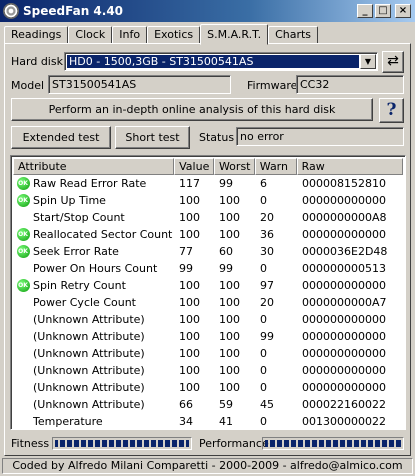 This screenshot has height=476, width=415. I want to click on column-header-warn: Warn, so click(275, 166).